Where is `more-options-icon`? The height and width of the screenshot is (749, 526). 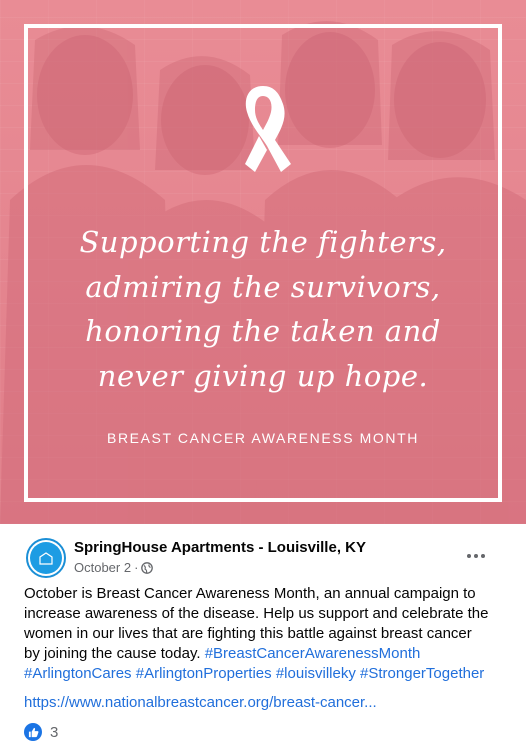 more-options-icon is located at coordinates (476, 556).